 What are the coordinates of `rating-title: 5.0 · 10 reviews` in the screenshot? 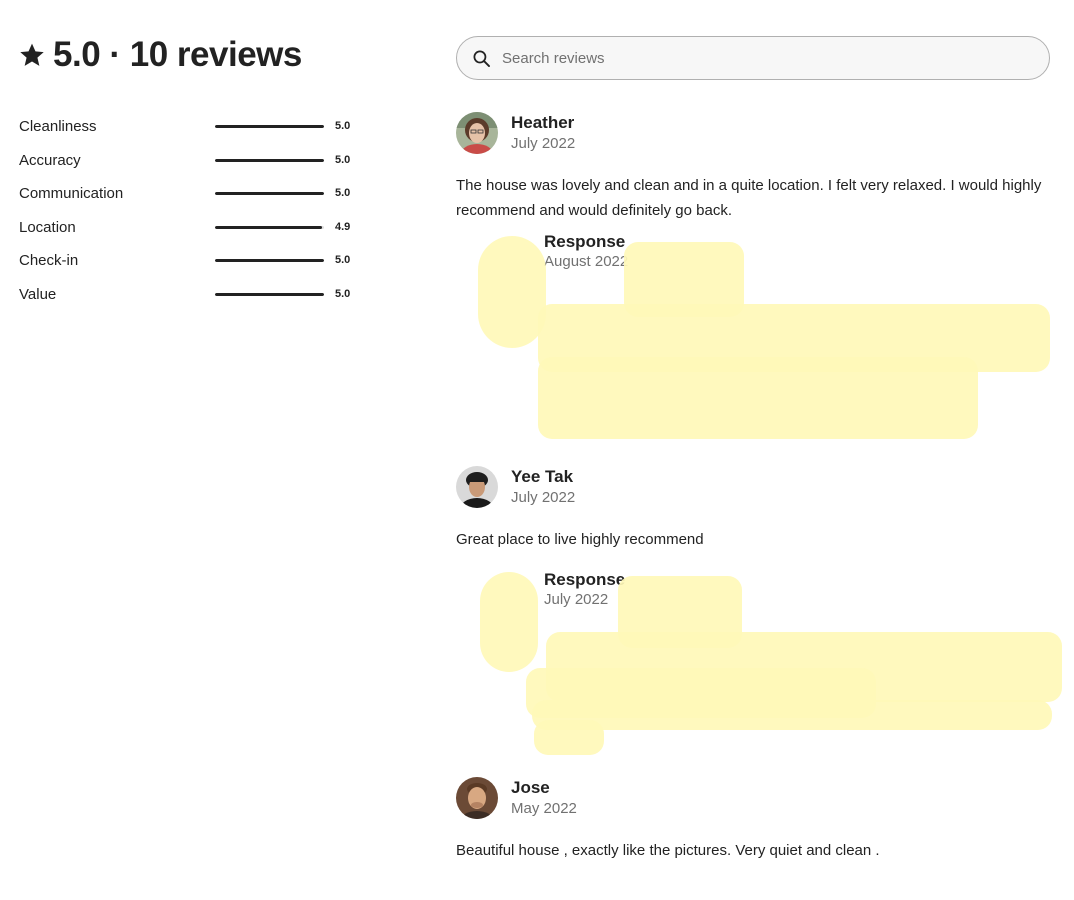 It's located at (177, 54).